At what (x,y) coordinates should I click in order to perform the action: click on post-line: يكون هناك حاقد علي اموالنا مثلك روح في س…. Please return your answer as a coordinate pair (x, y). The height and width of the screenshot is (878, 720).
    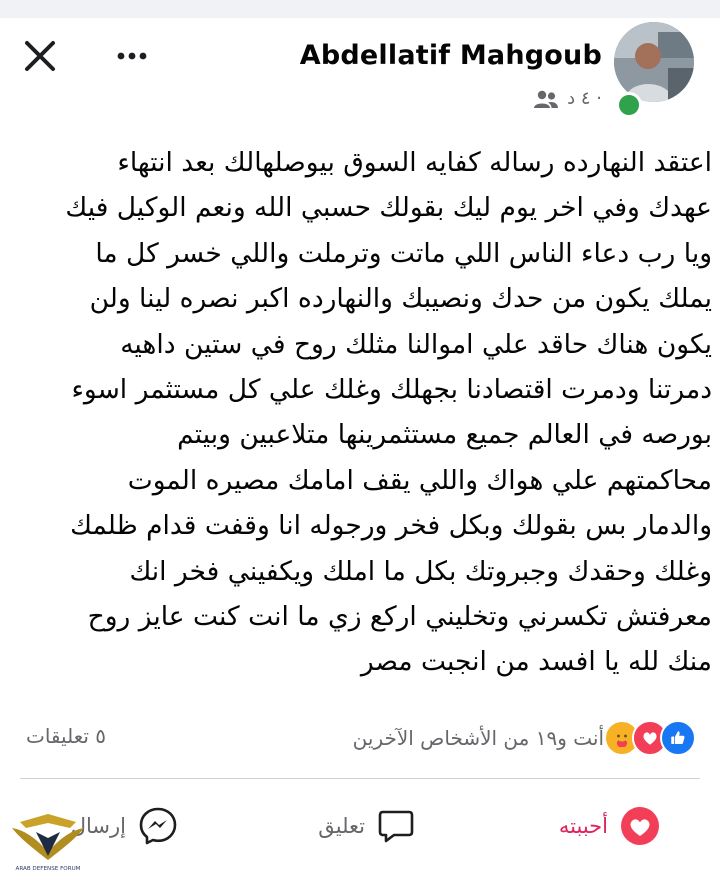
    Looking at the image, I should click on (416, 344).